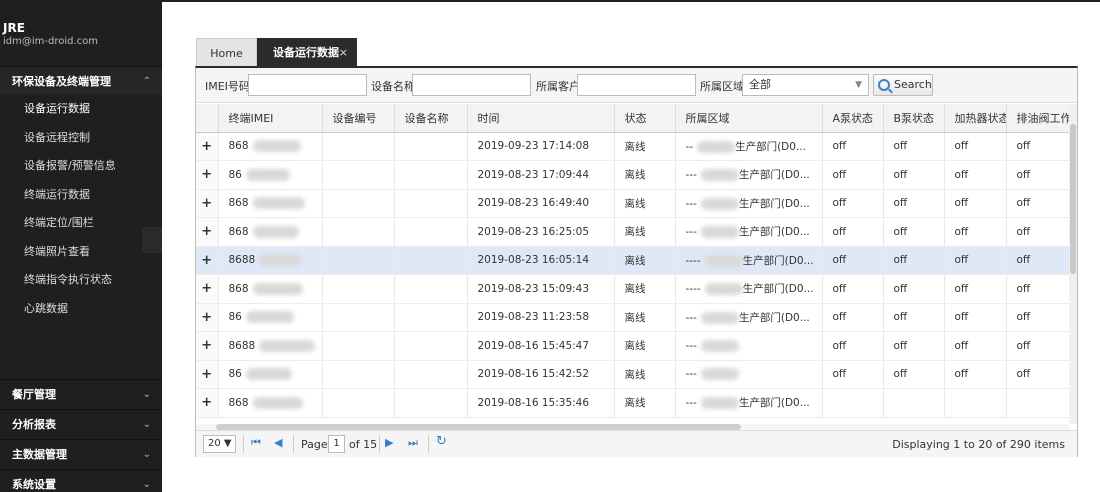 This screenshot has width=1100, height=492. What do you see at coordinates (805, 85) in the screenshot?
I see `region-select: 全部 ▼` at bounding box center [805, 85].